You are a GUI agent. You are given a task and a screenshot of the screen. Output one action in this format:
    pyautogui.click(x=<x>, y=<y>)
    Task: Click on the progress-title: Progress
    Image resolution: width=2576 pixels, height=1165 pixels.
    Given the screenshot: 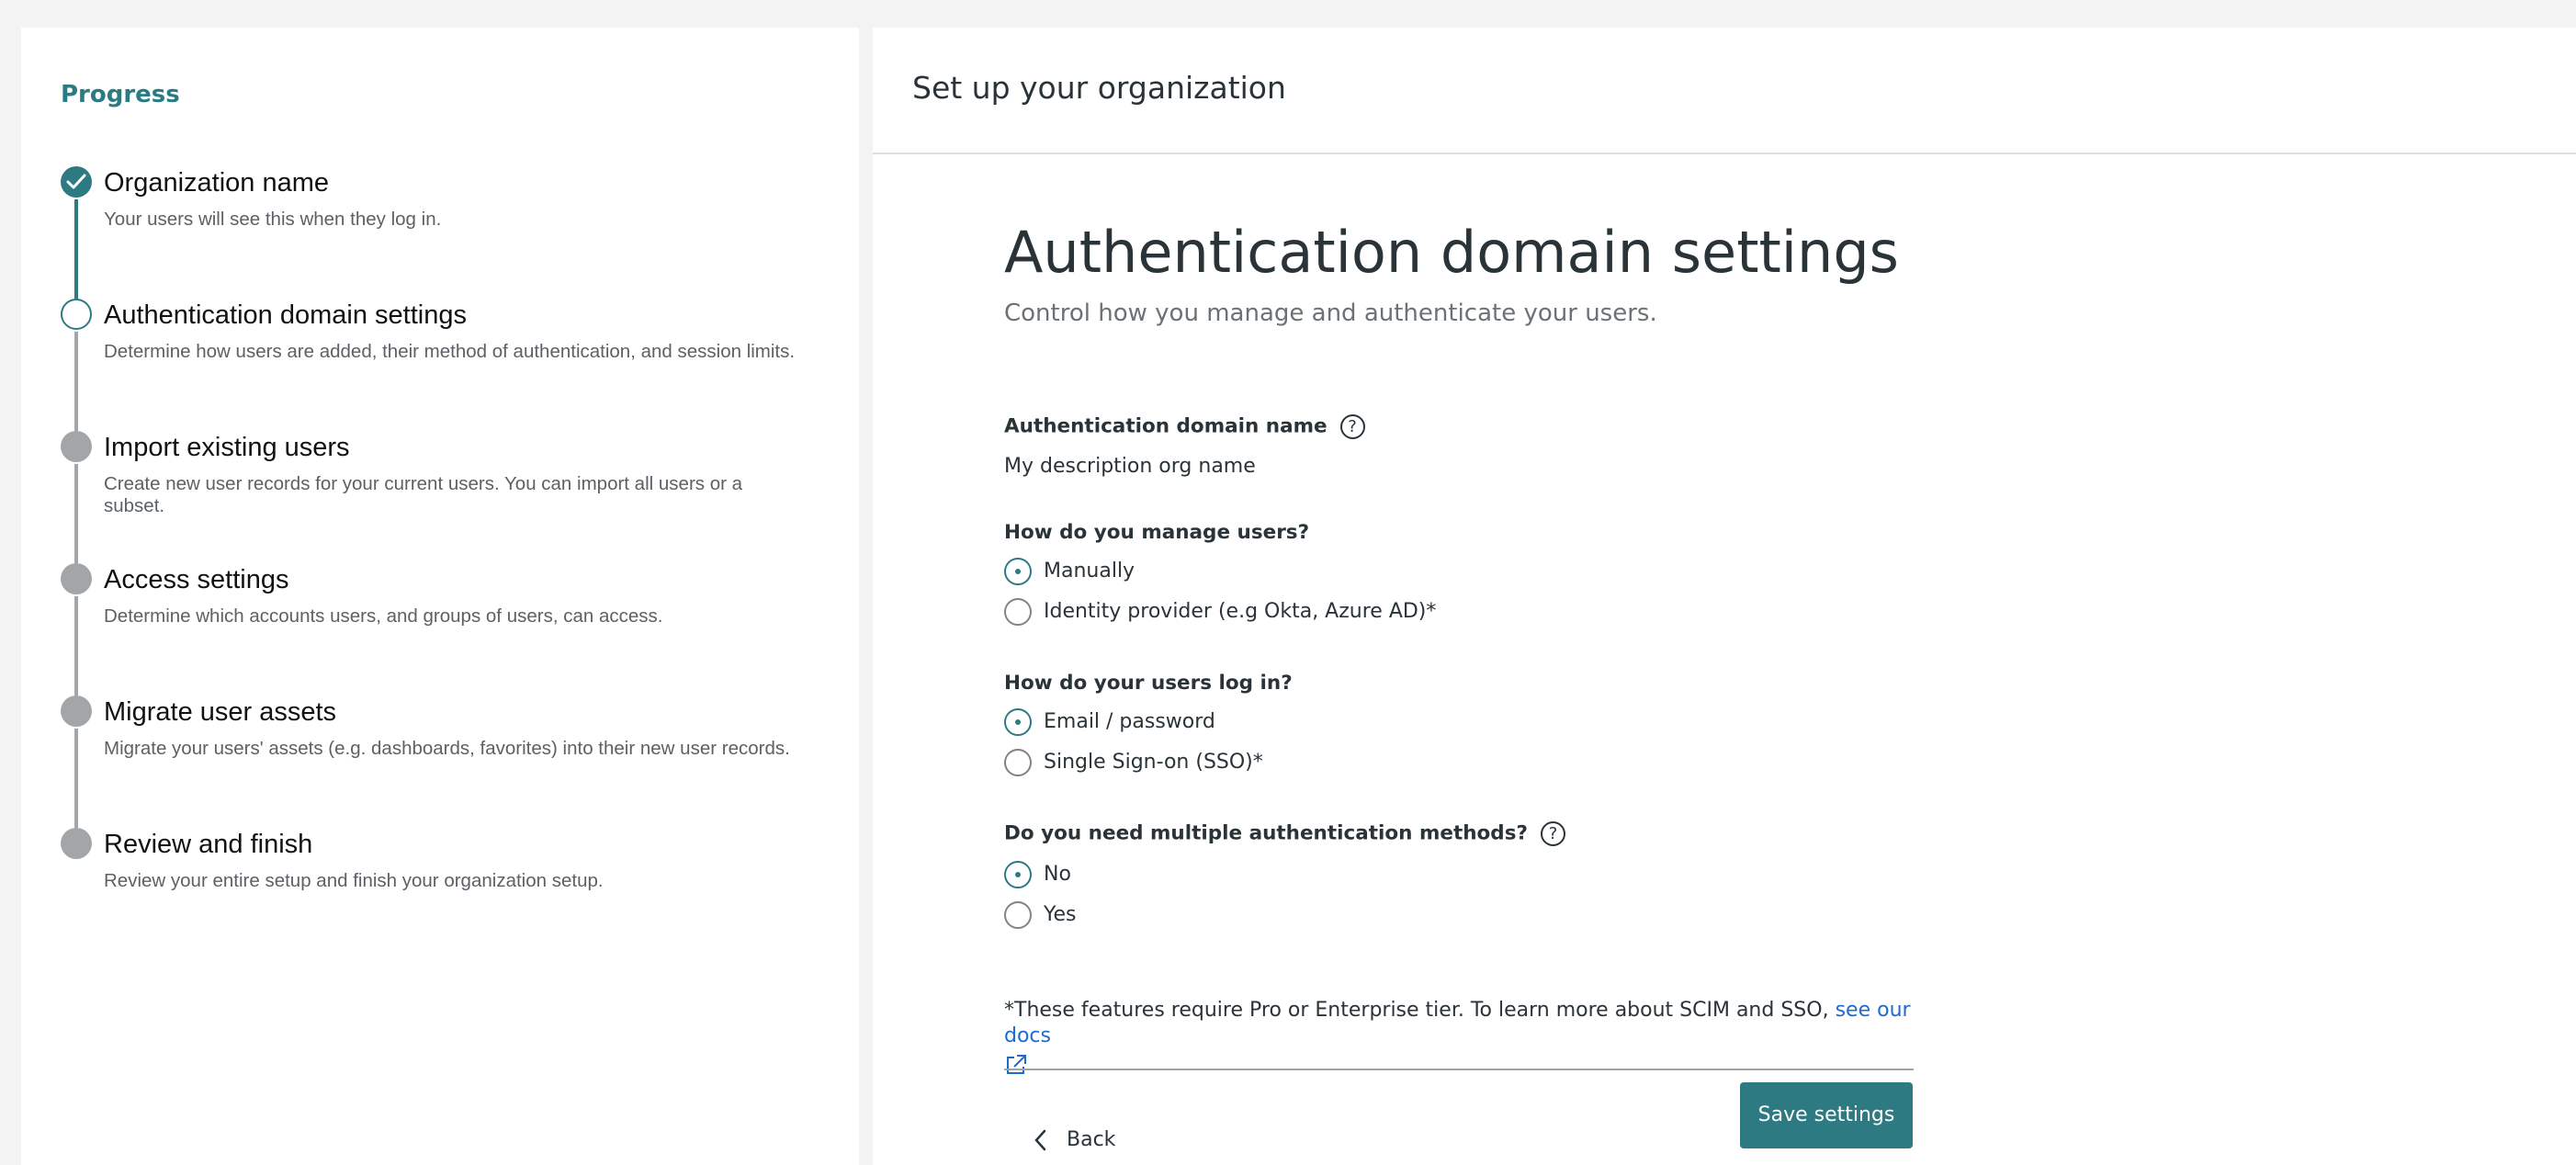 What is the action you would take?
    pyautogui.click(x=120, y=94)
    